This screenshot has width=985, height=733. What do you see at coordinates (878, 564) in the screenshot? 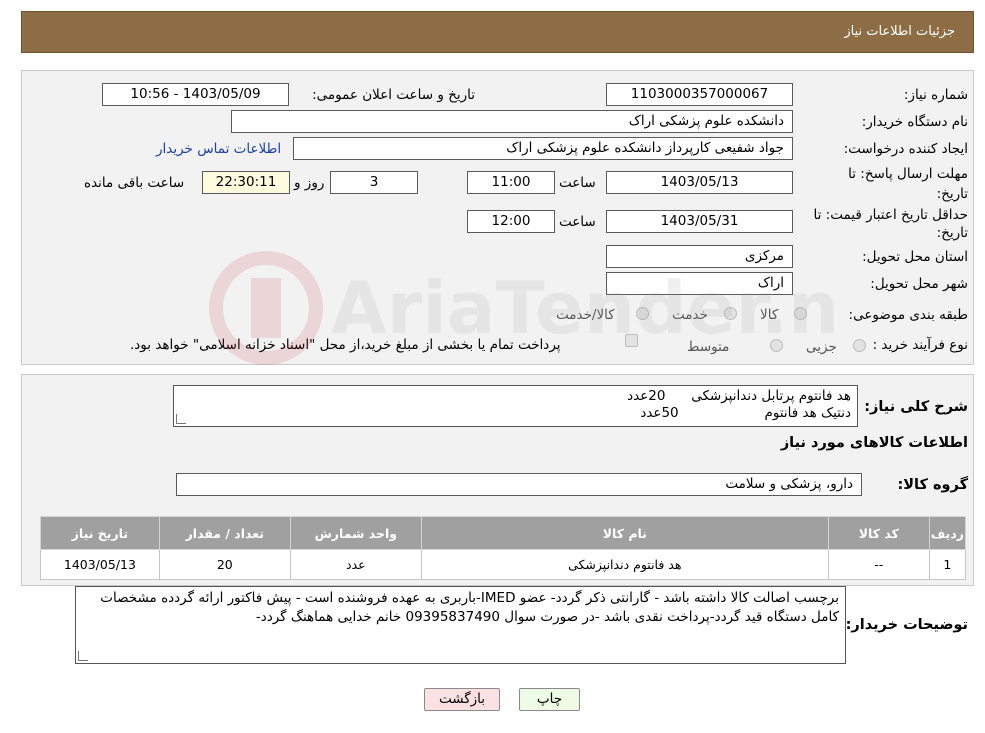
I see `cell-item-code: --` at bounding box center [878, 564].